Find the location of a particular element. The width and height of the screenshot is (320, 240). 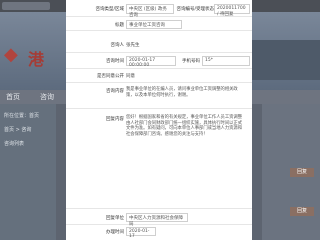

time-field: 2020-01-17 00:00:00 is located at coordinates (151, 62).